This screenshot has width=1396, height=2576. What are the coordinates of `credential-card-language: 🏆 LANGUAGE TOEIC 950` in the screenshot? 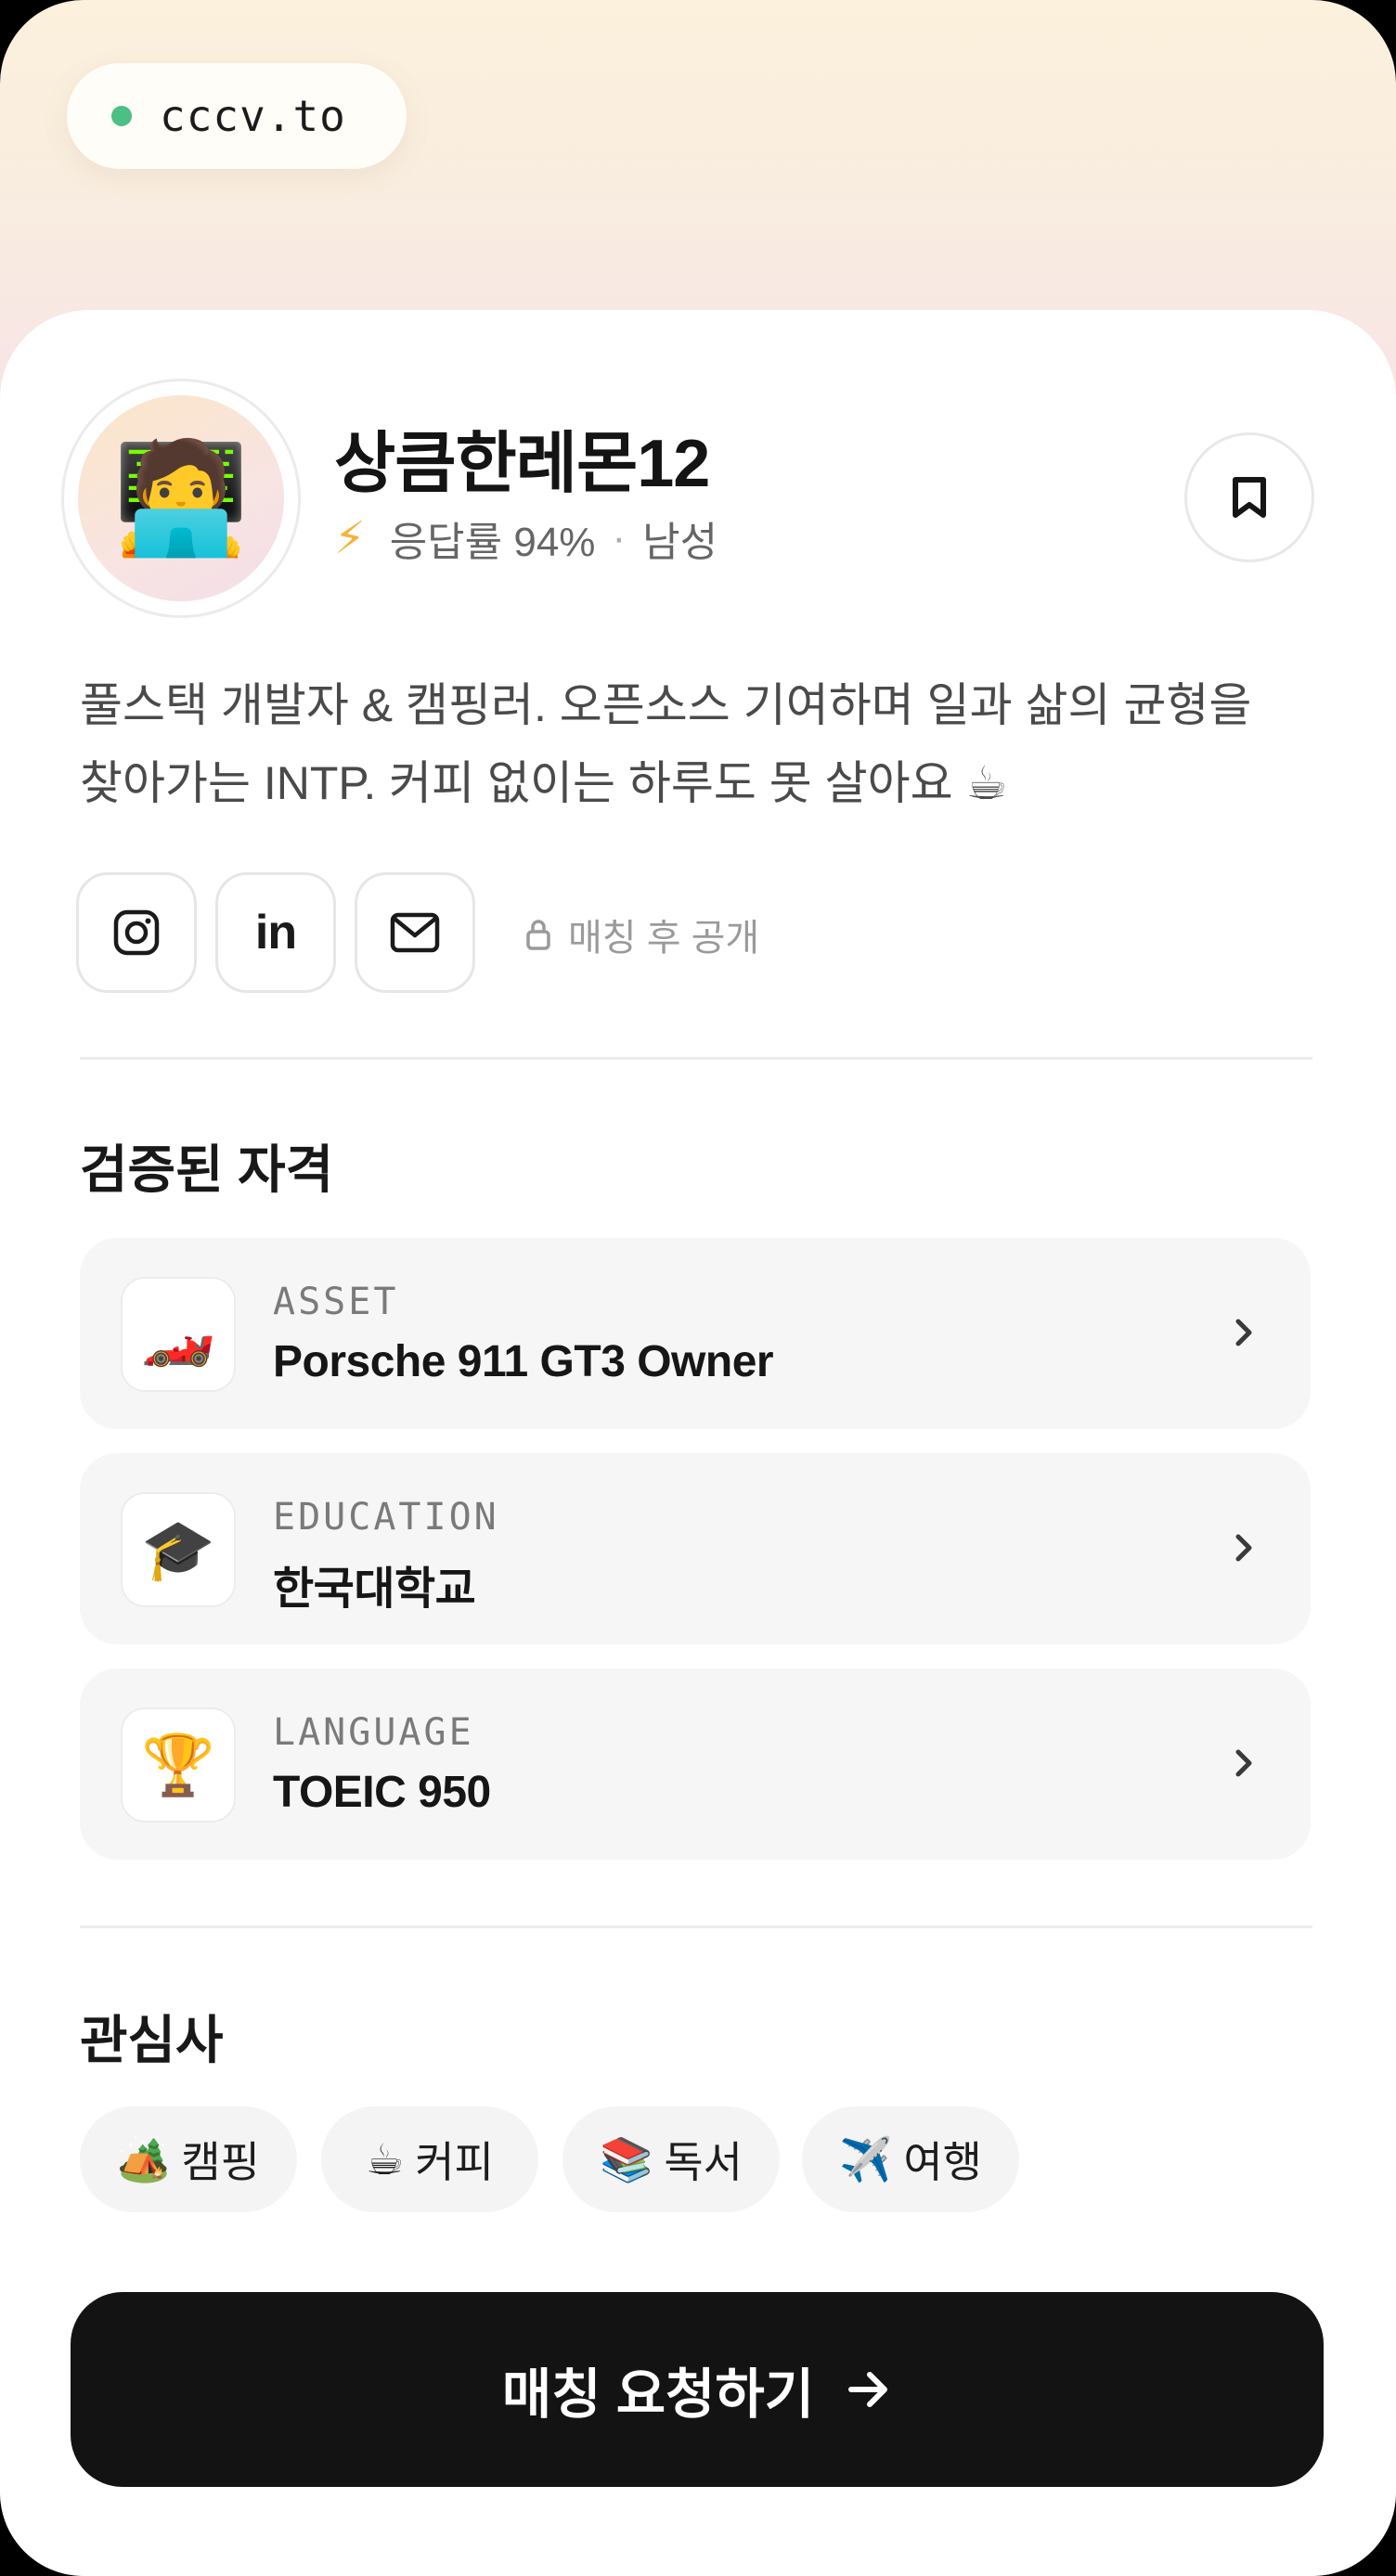 It's located at (696, 1764).